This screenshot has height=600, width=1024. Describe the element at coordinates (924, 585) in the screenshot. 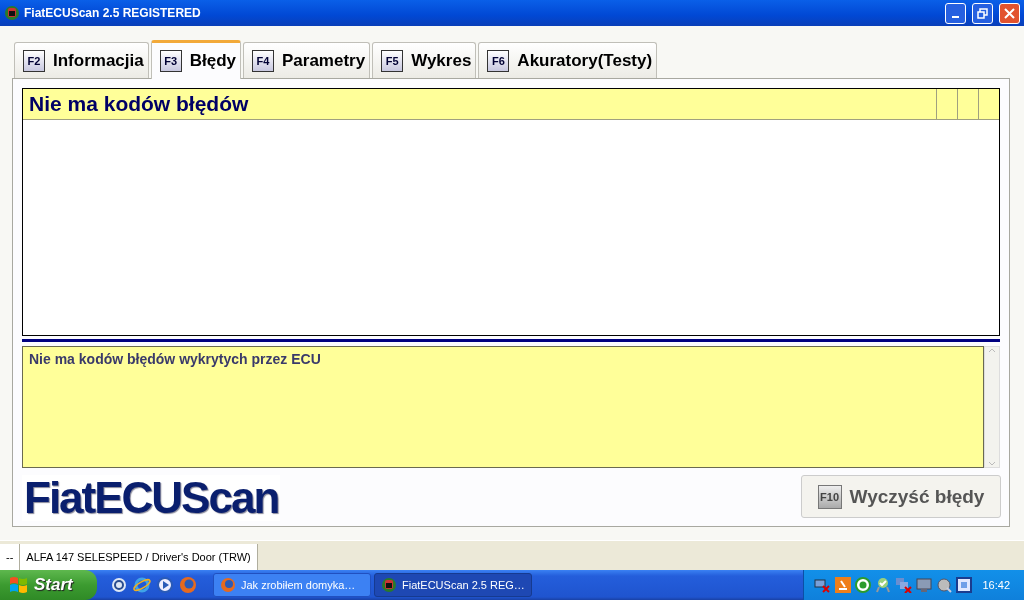

I see `monitor-icon` at that location.